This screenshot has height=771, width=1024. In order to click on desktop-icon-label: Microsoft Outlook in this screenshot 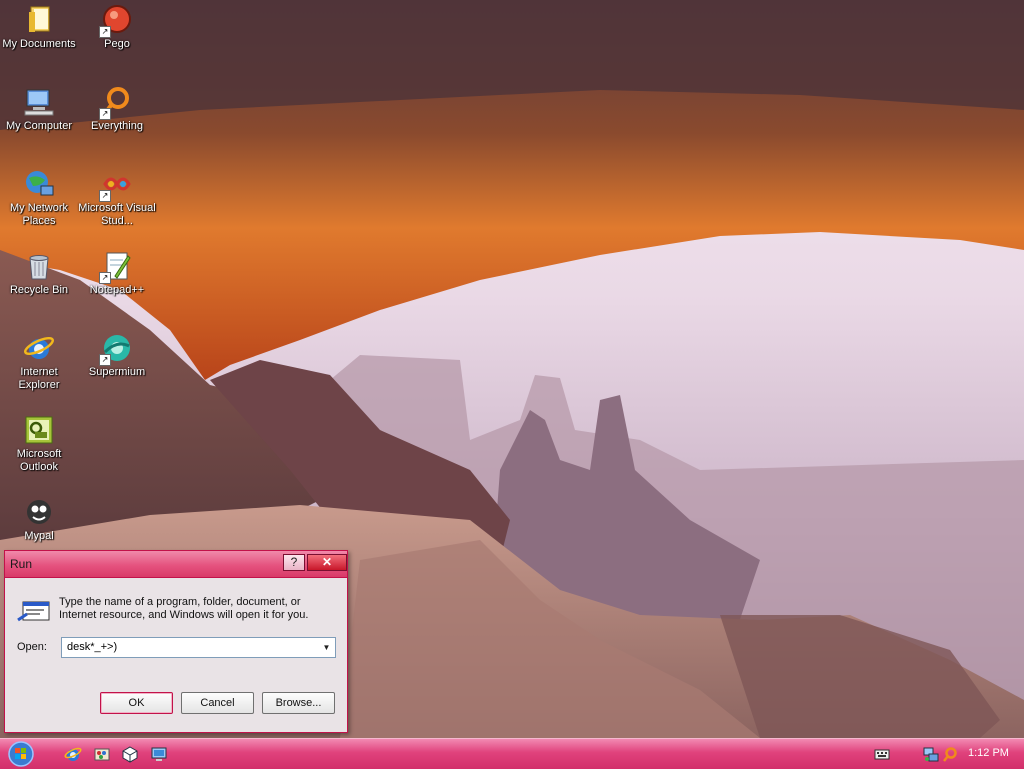, I will do `click(39, 460)`.